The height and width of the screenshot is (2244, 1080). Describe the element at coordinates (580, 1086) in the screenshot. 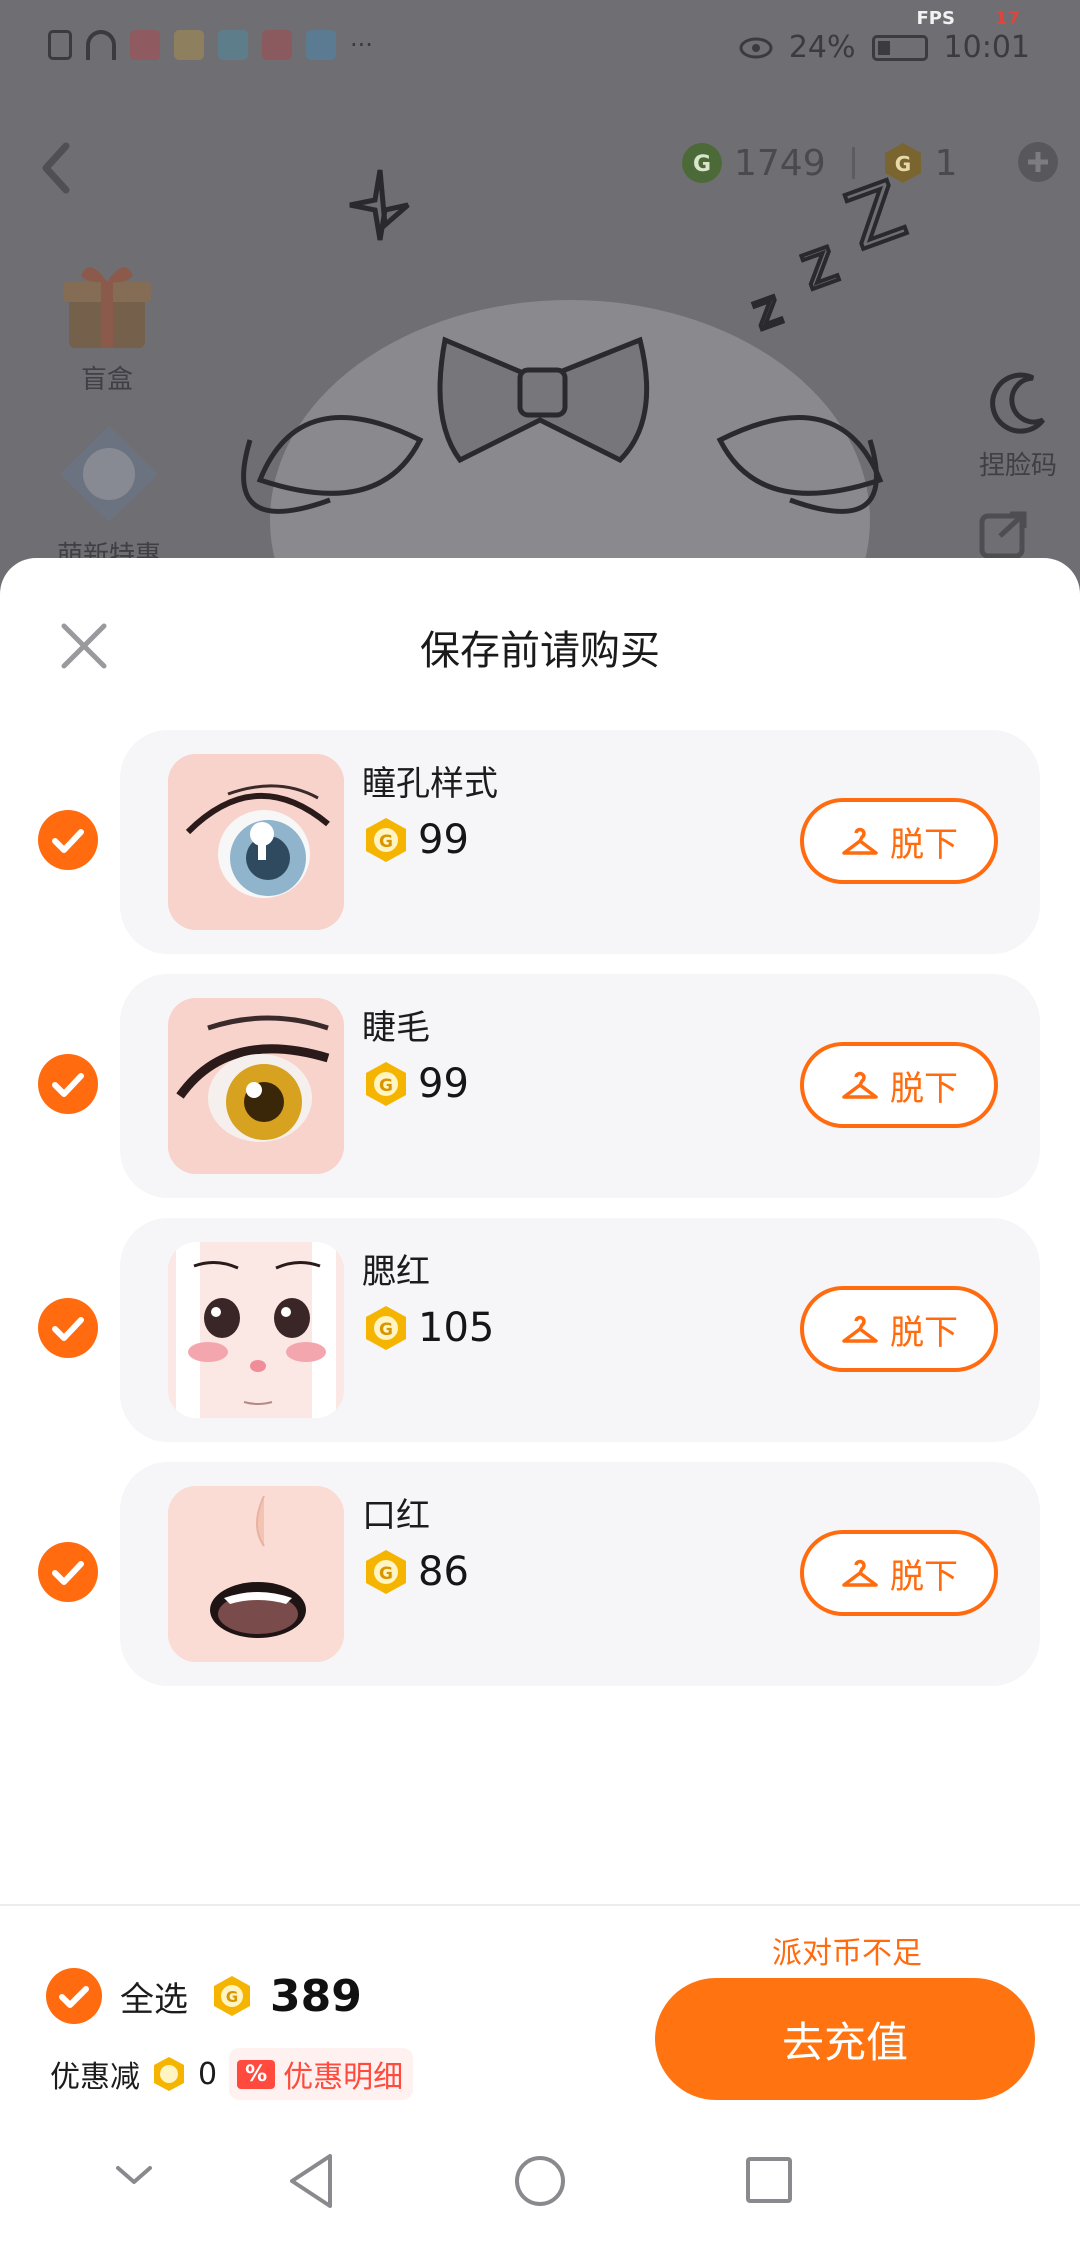

I see `item-card: 睫毛 G 99 脱下` at that location.